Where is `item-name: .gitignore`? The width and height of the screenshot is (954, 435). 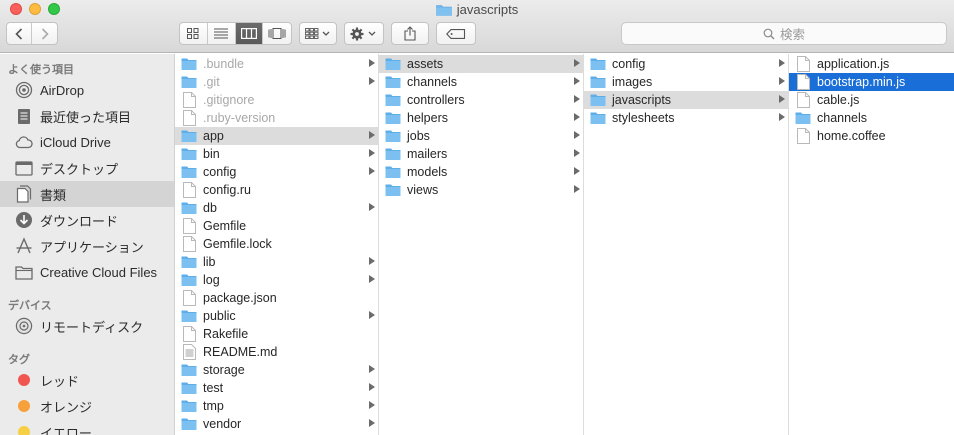 item-name: .gitignore is located at coordinates (229, 100).